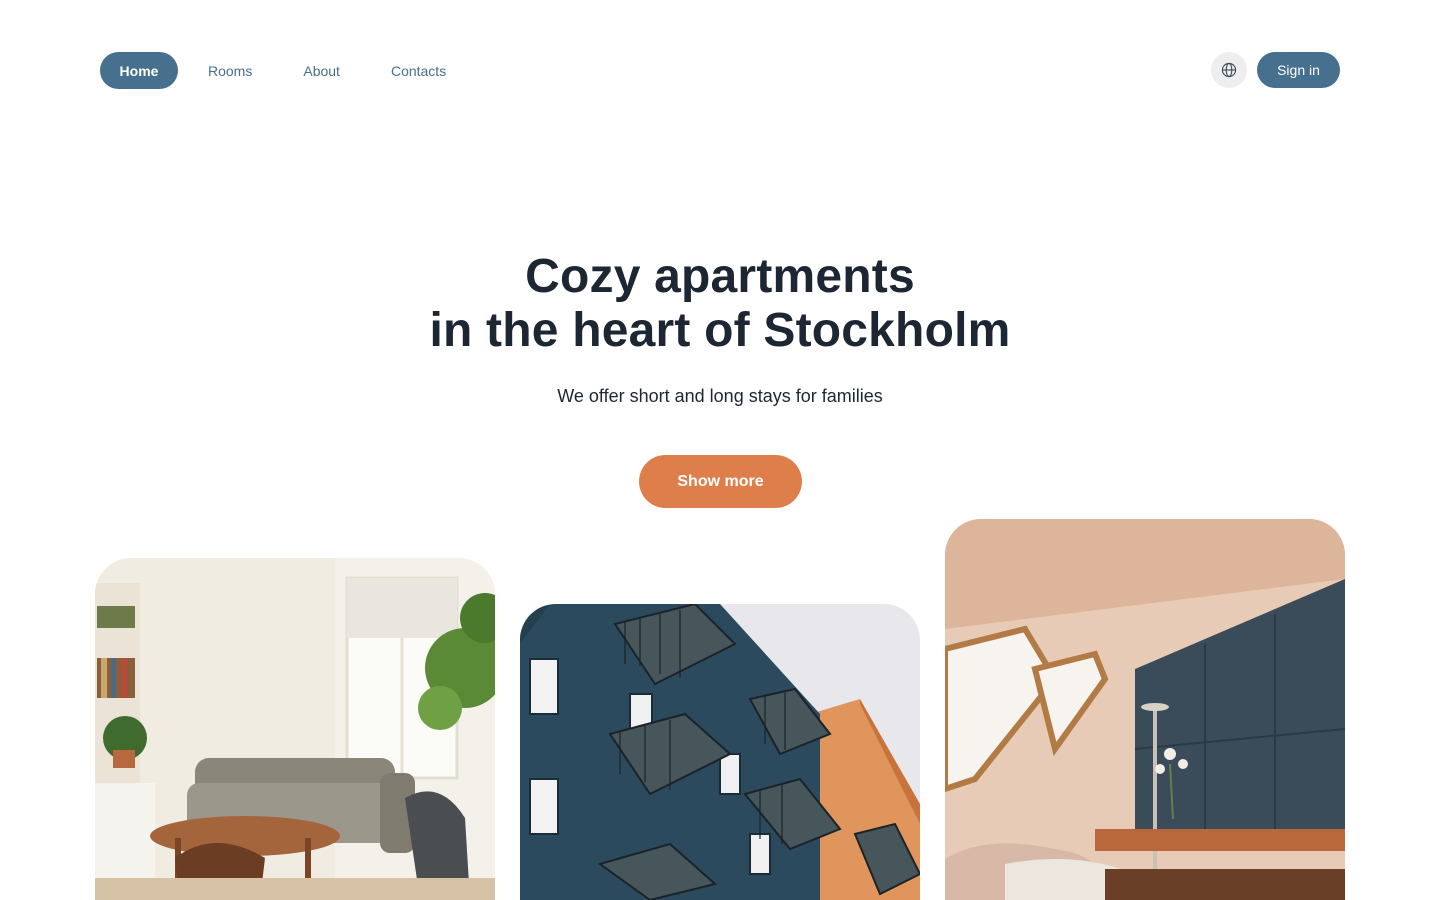  What do you see at coordinates (720, 481) in the screenshot?
I see `show-more-button: Show more` at bounding box center [720, 481].